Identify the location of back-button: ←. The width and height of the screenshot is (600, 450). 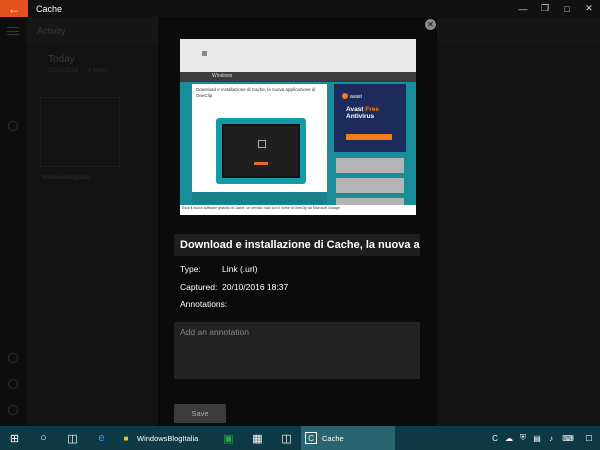
(14, 8).